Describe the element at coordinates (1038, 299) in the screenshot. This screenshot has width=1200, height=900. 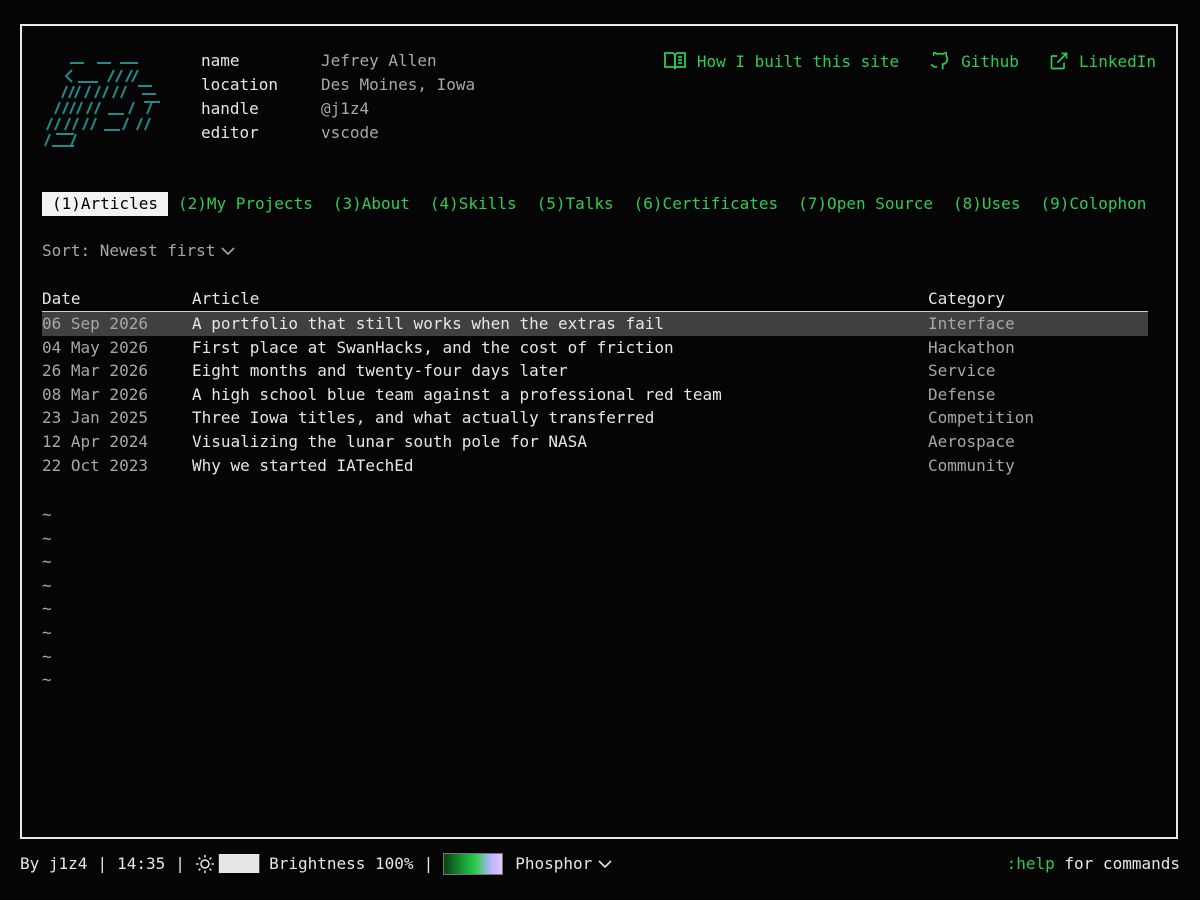
I see `header-category: Category` at that location.